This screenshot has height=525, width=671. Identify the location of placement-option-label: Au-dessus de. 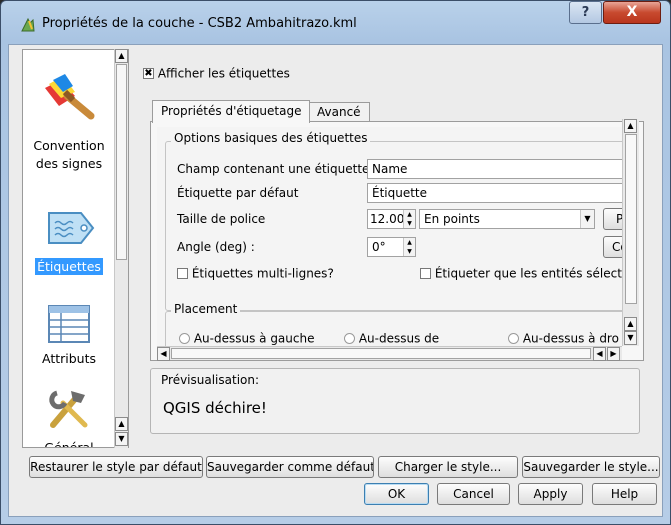
(399, 338).